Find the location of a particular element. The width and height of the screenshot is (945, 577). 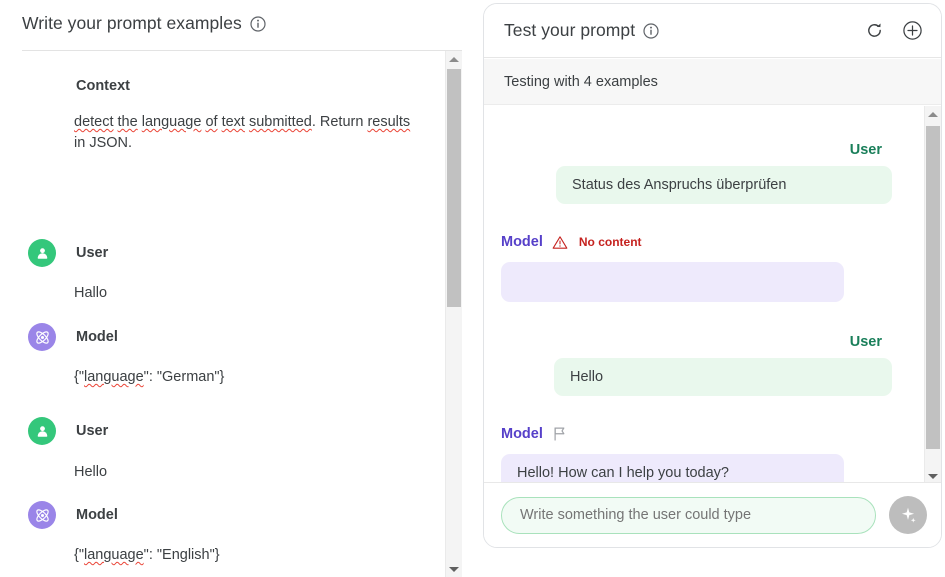

status-badge: No content is located at coordinates (610, 242).